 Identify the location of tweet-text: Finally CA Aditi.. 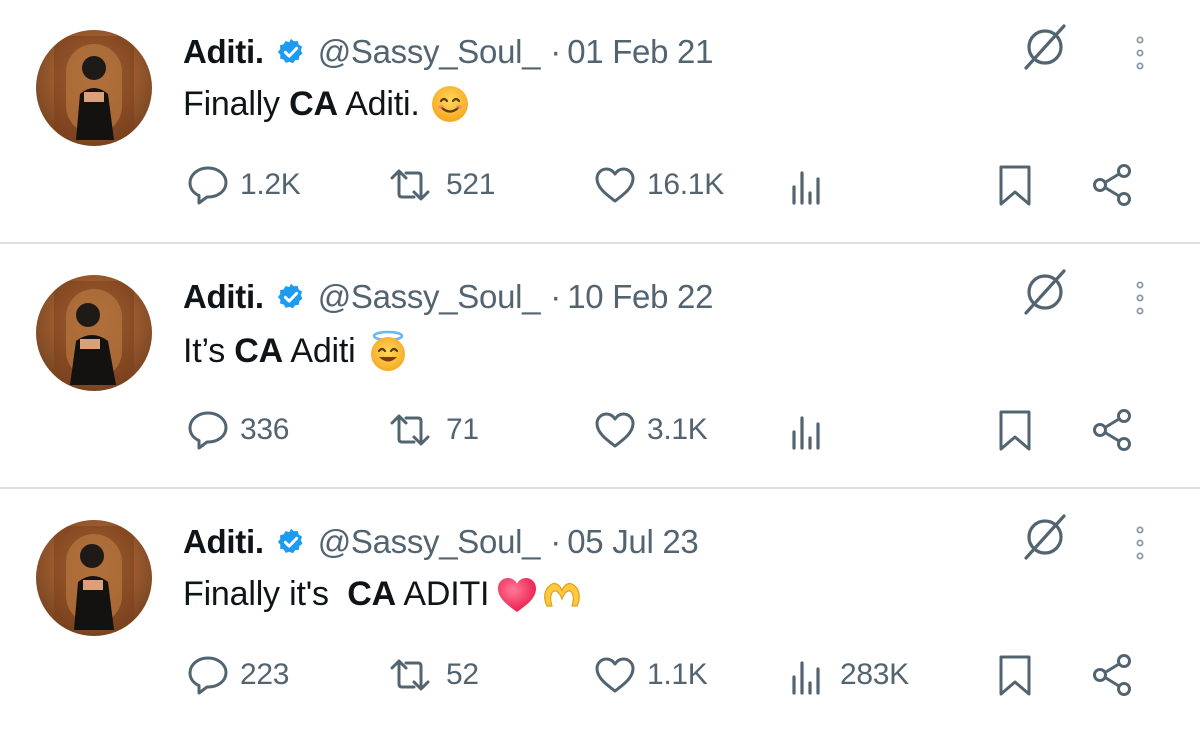
(326, 104).